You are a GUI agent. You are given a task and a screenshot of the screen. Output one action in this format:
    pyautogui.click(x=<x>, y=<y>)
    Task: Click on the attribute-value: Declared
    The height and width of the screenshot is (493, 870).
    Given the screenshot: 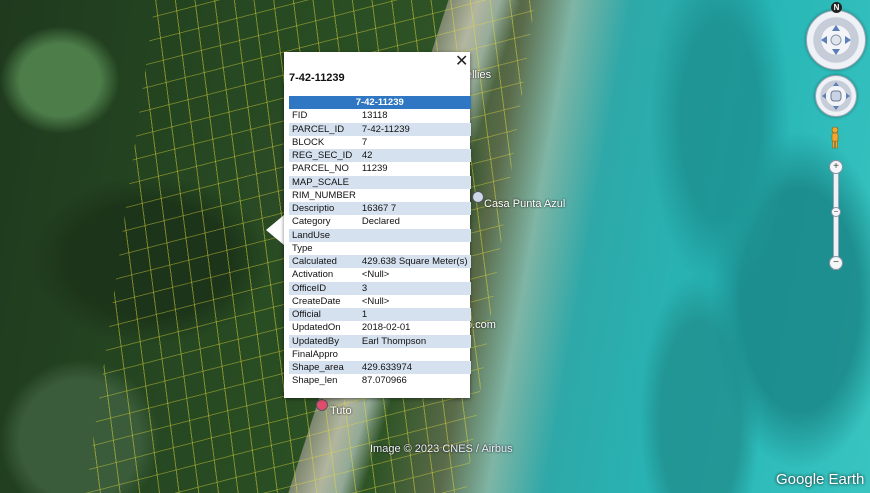 What is the action you would take?
    pyautogui.click(x=380, y=222)
    